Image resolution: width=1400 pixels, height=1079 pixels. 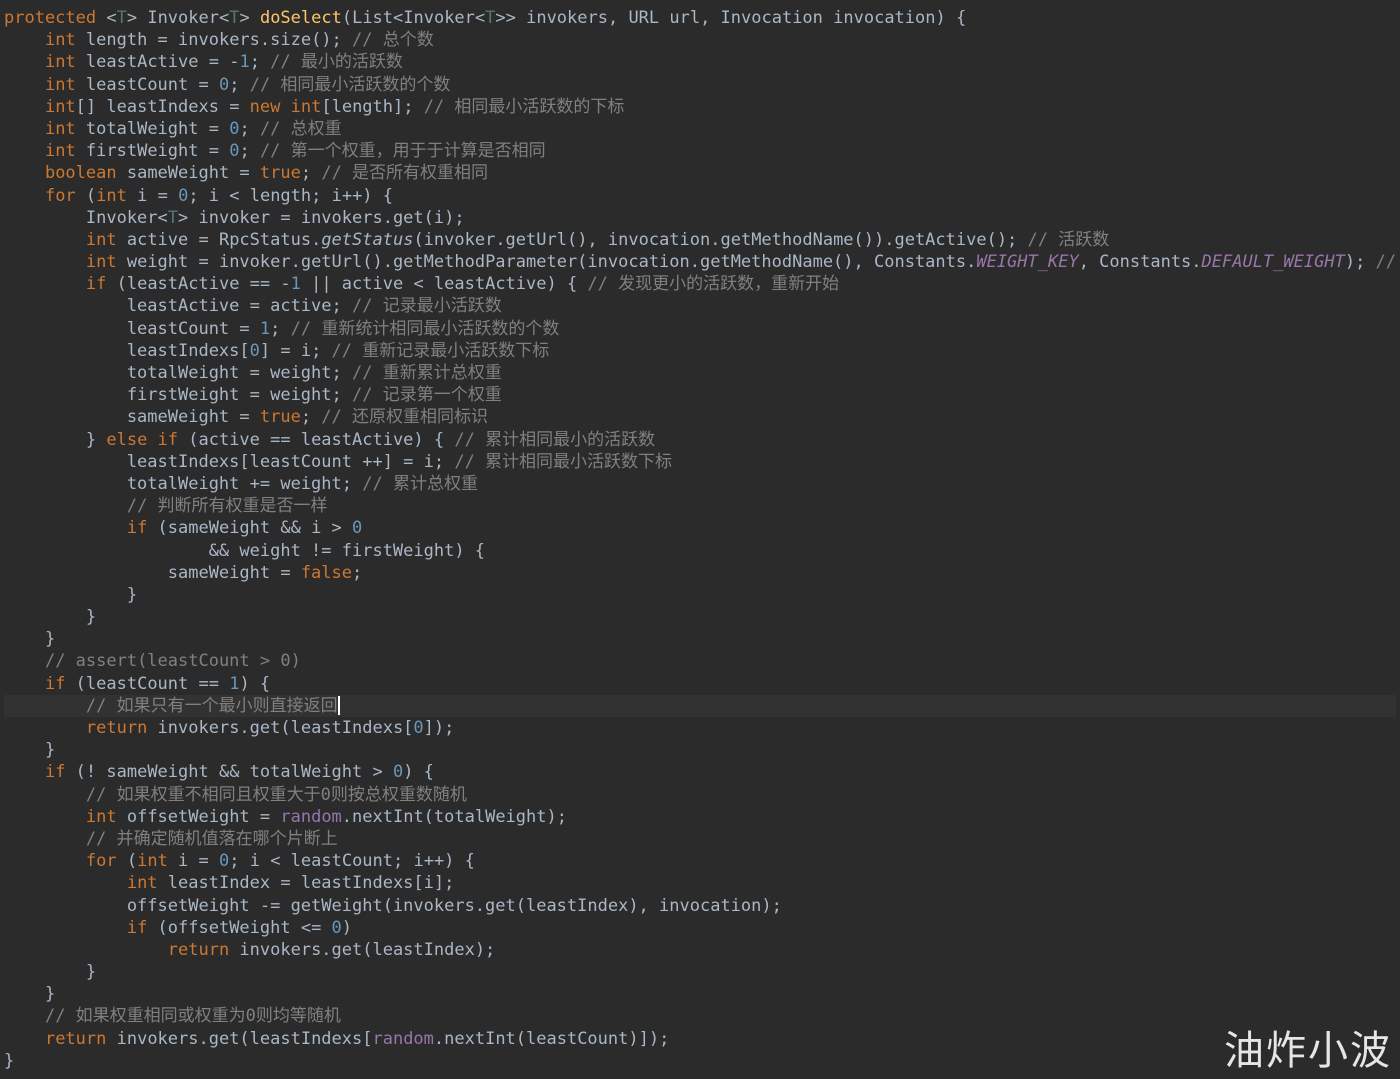 I want to click on code-line: // 并确定随机值落在哪个片断上, so click(x=700, y=839).